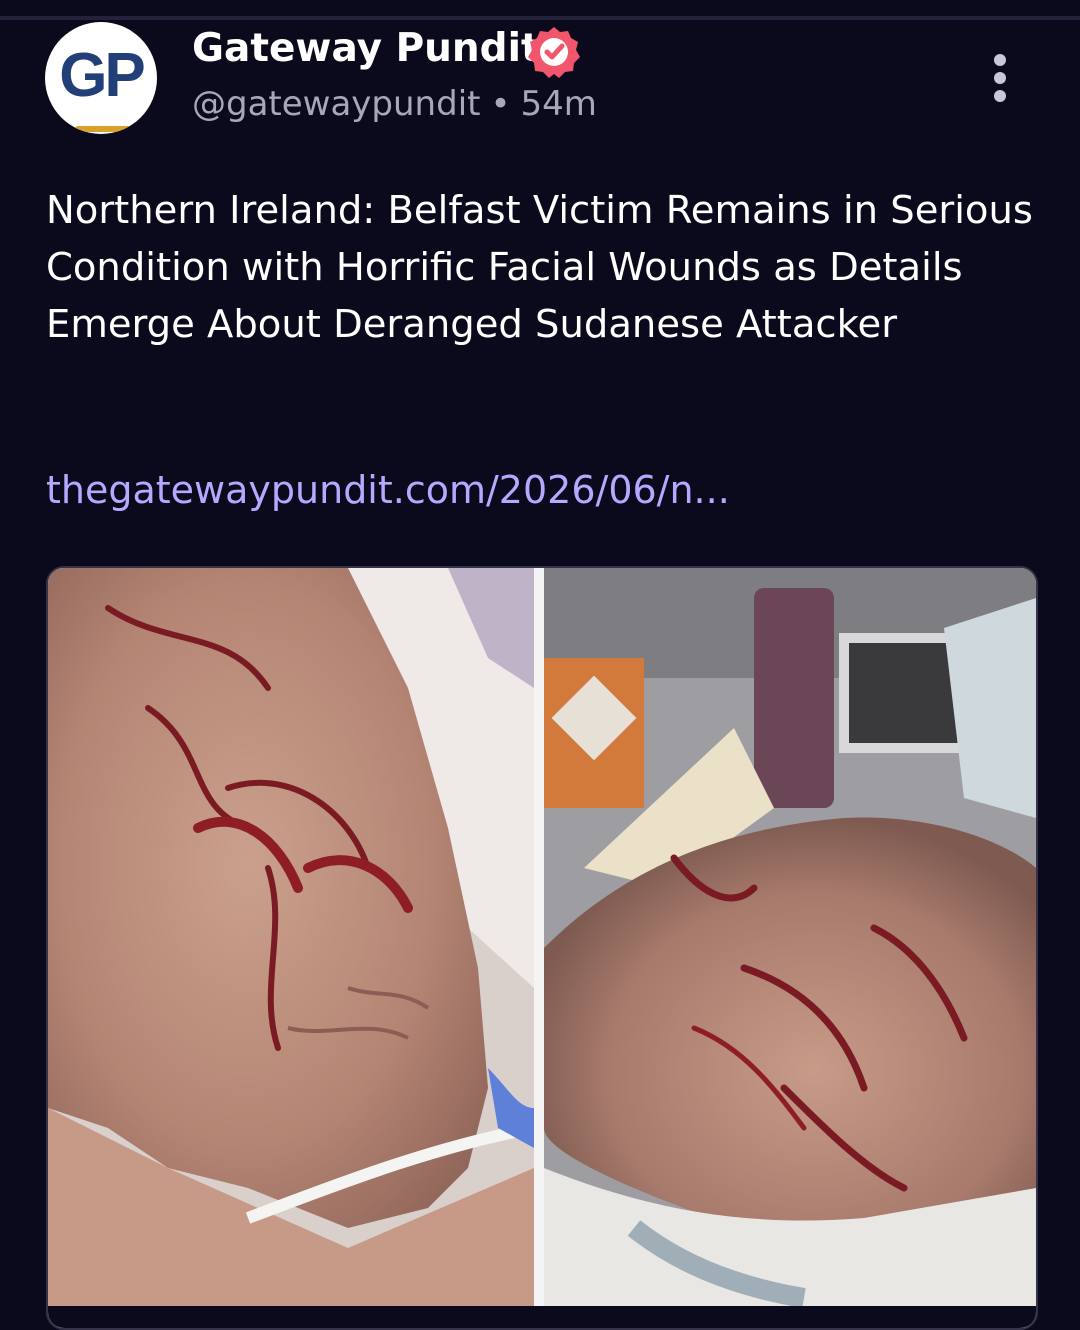 The width and height of the screenshot is (1080, 1330). Describe the element at coordinates (559, 104) in the screenshot. I see `post-time: 54m` at that location.